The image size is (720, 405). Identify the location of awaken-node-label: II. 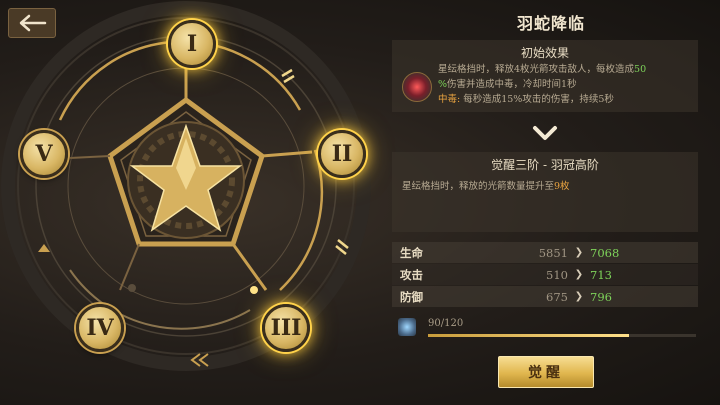
(342, 154).